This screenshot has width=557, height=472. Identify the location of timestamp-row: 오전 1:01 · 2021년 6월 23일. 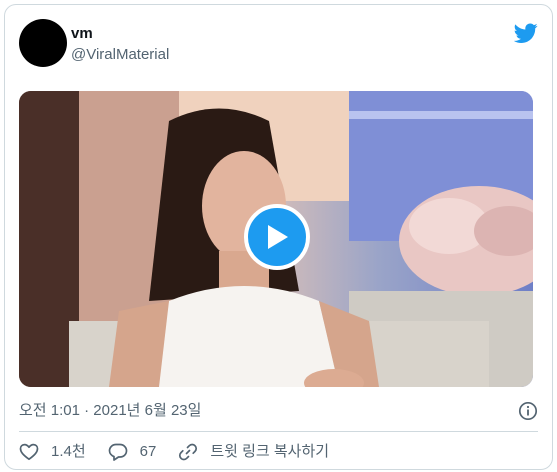
(278, 411).